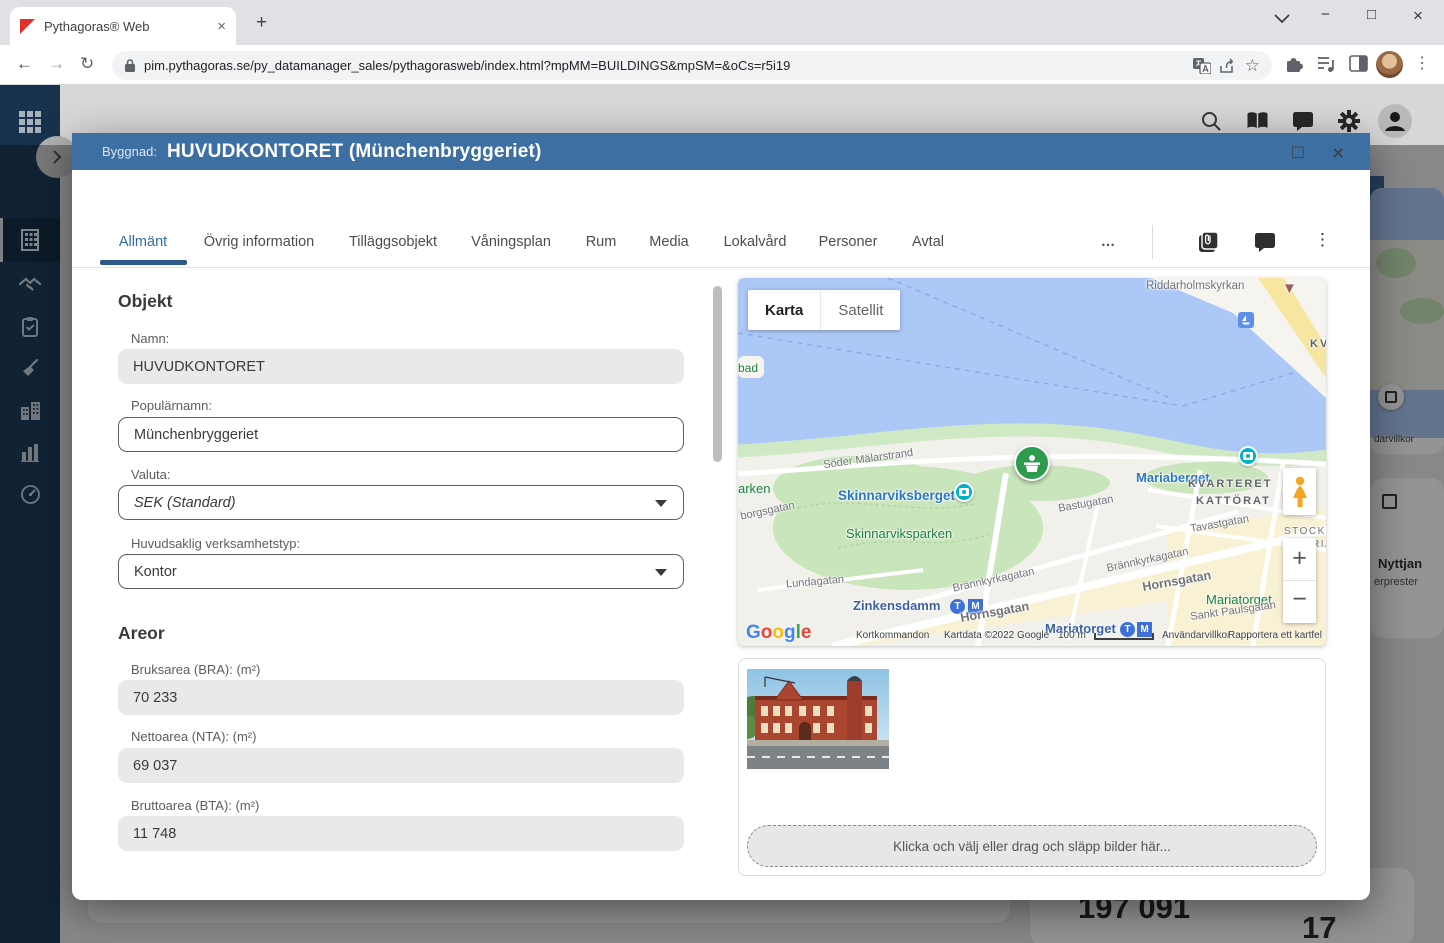 Image resolution: width=1444 pixels, height=943 pixels. What do you see at coordinates (1252, 66) in the screenshot?
I see `bookmark-star-icon: ☆` at bounding box center [1252, 66].